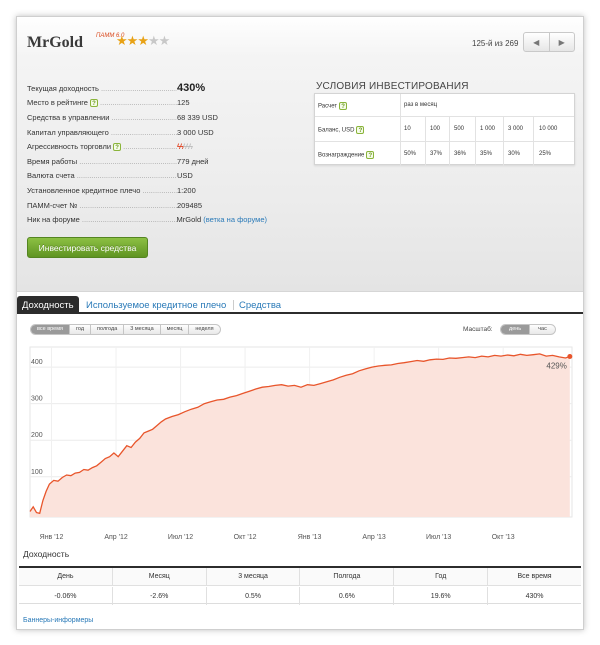  Describe the element at coordinates (515, 329) in the screenshot. I see `scale-option: день` at that location.